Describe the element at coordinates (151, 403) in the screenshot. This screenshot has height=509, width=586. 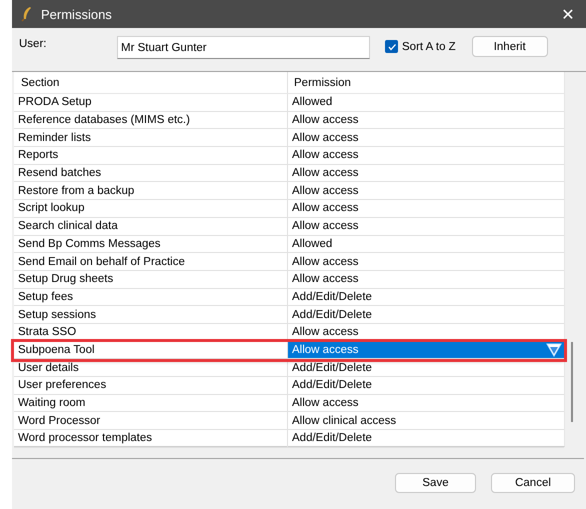
I see `section-cell: Waiting room` at that location.